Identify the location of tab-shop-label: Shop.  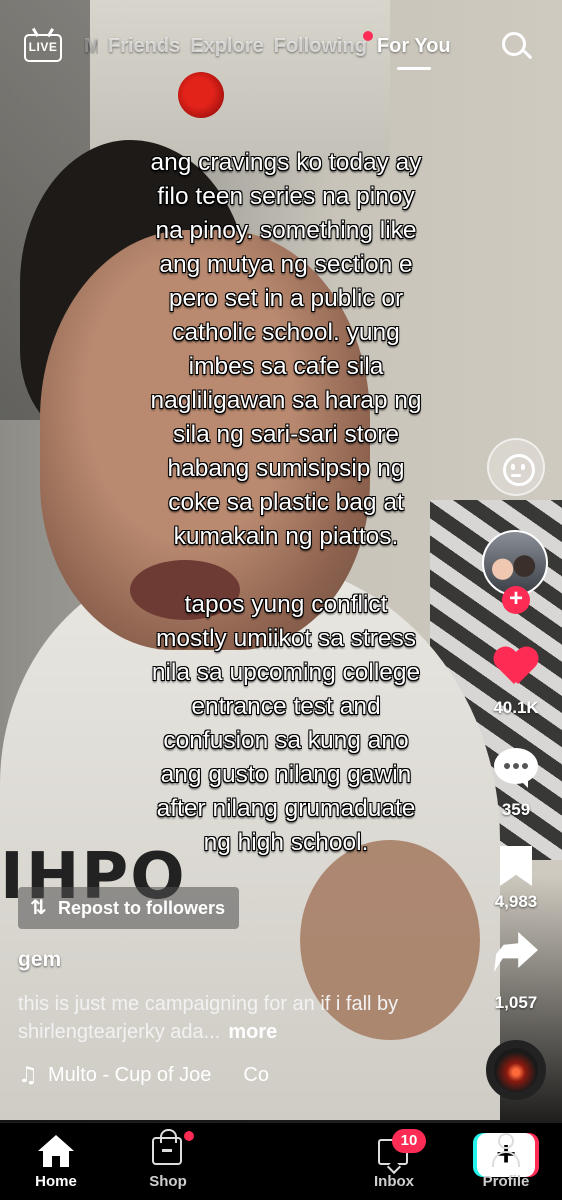
(168, 1181).